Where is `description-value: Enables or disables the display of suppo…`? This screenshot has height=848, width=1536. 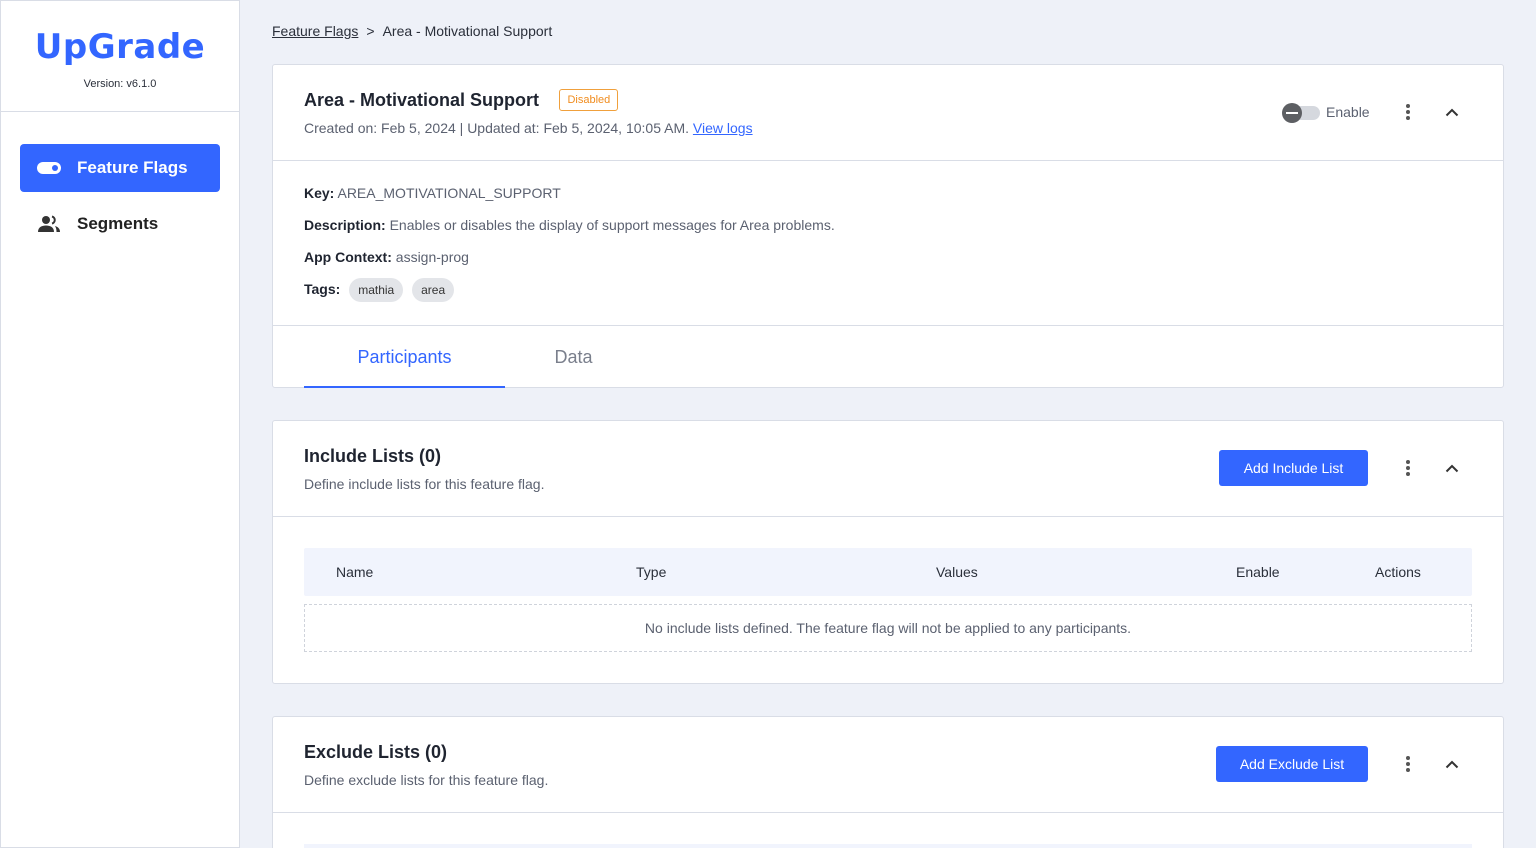 description-value: Enables or disables the display of suppo… is located at coordinates (612, 225).